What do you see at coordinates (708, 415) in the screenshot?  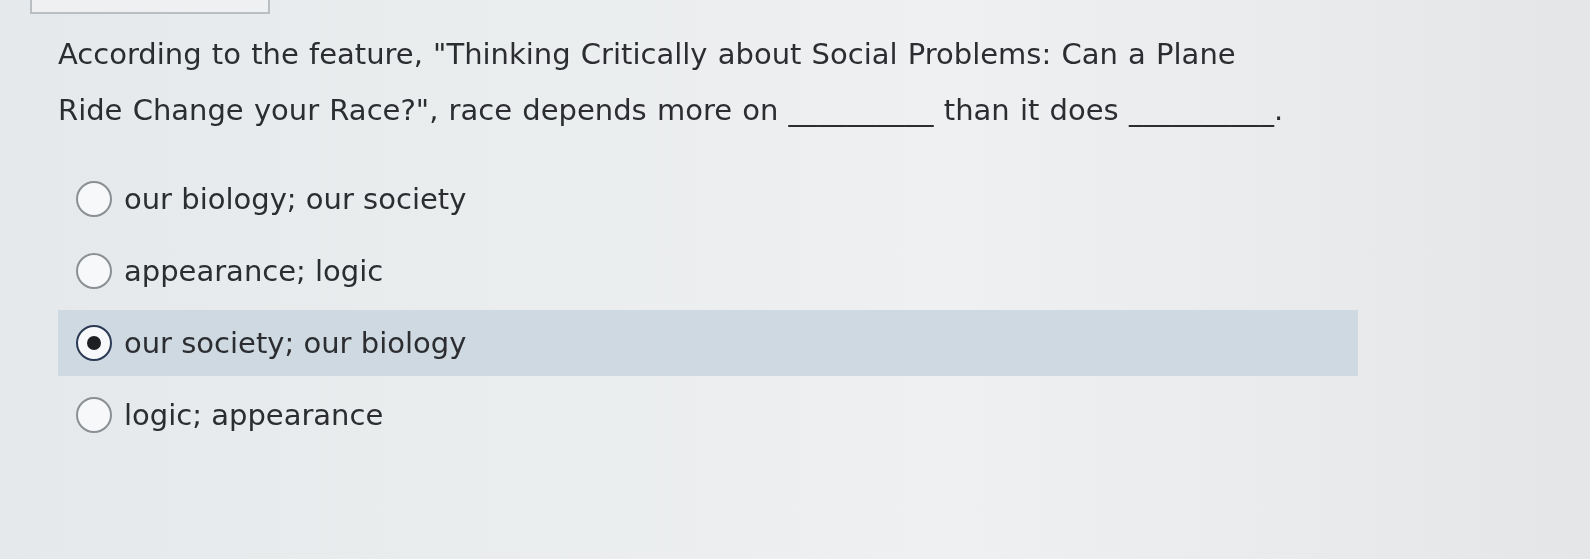 I see `option-row: logic; appearance` at bounding box center [708, 415].